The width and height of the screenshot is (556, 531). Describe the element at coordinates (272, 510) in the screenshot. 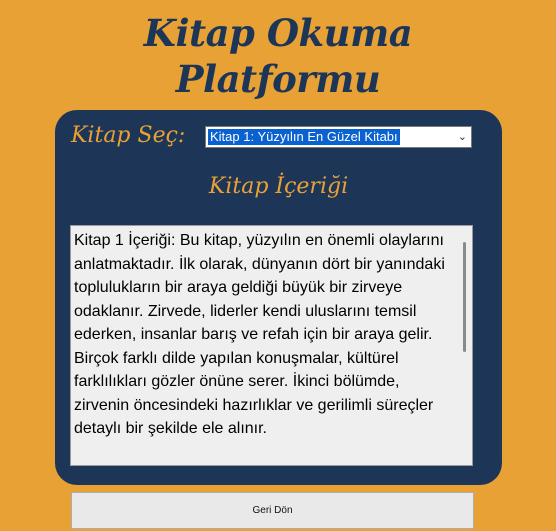

I see `back-button: Geri Dön` at that location.